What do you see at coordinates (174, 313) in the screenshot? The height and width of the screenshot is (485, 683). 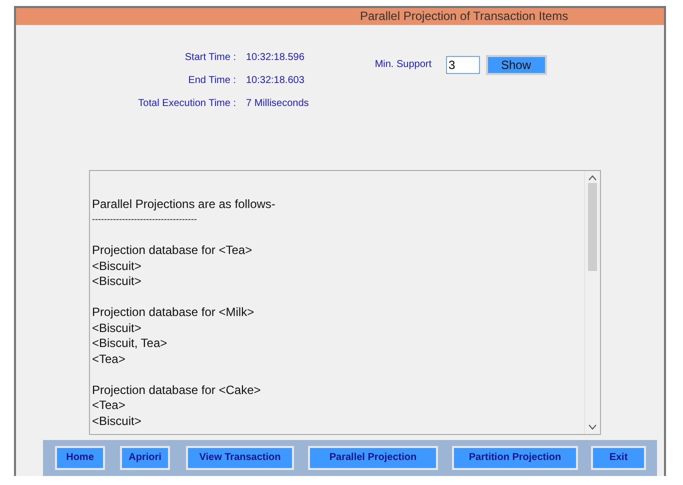 I see `projection-title: Projection database for <Milk>` at bounding box center [174, 313].